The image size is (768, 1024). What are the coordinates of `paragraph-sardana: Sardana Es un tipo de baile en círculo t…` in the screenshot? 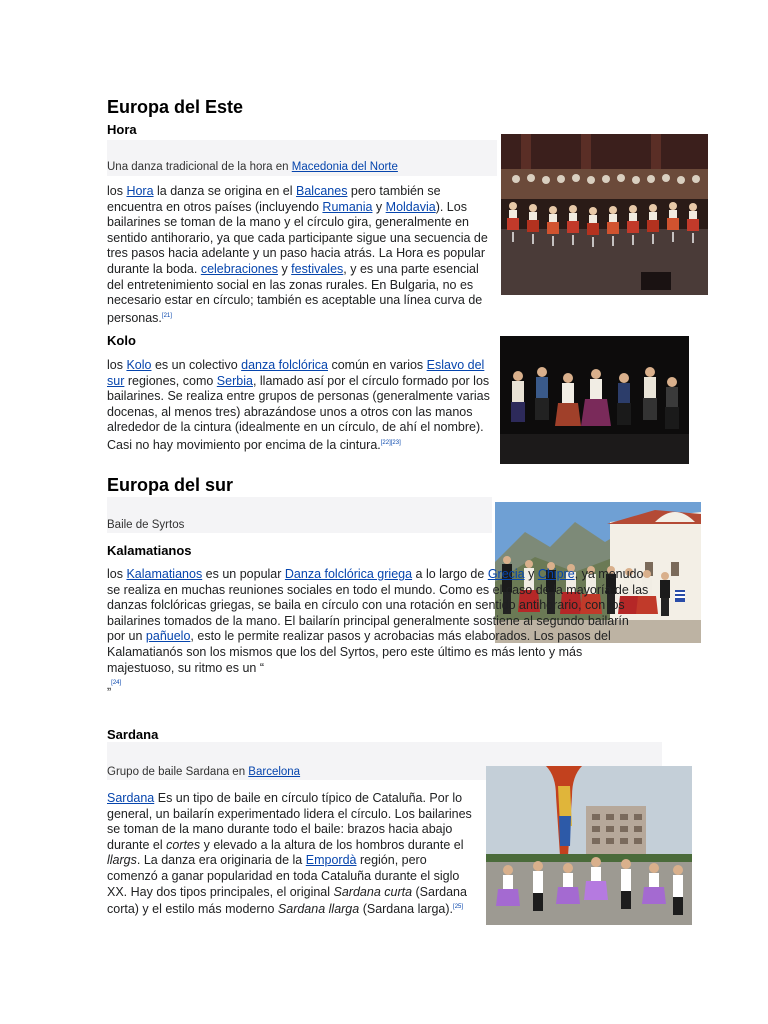 It's located at (289, 854).